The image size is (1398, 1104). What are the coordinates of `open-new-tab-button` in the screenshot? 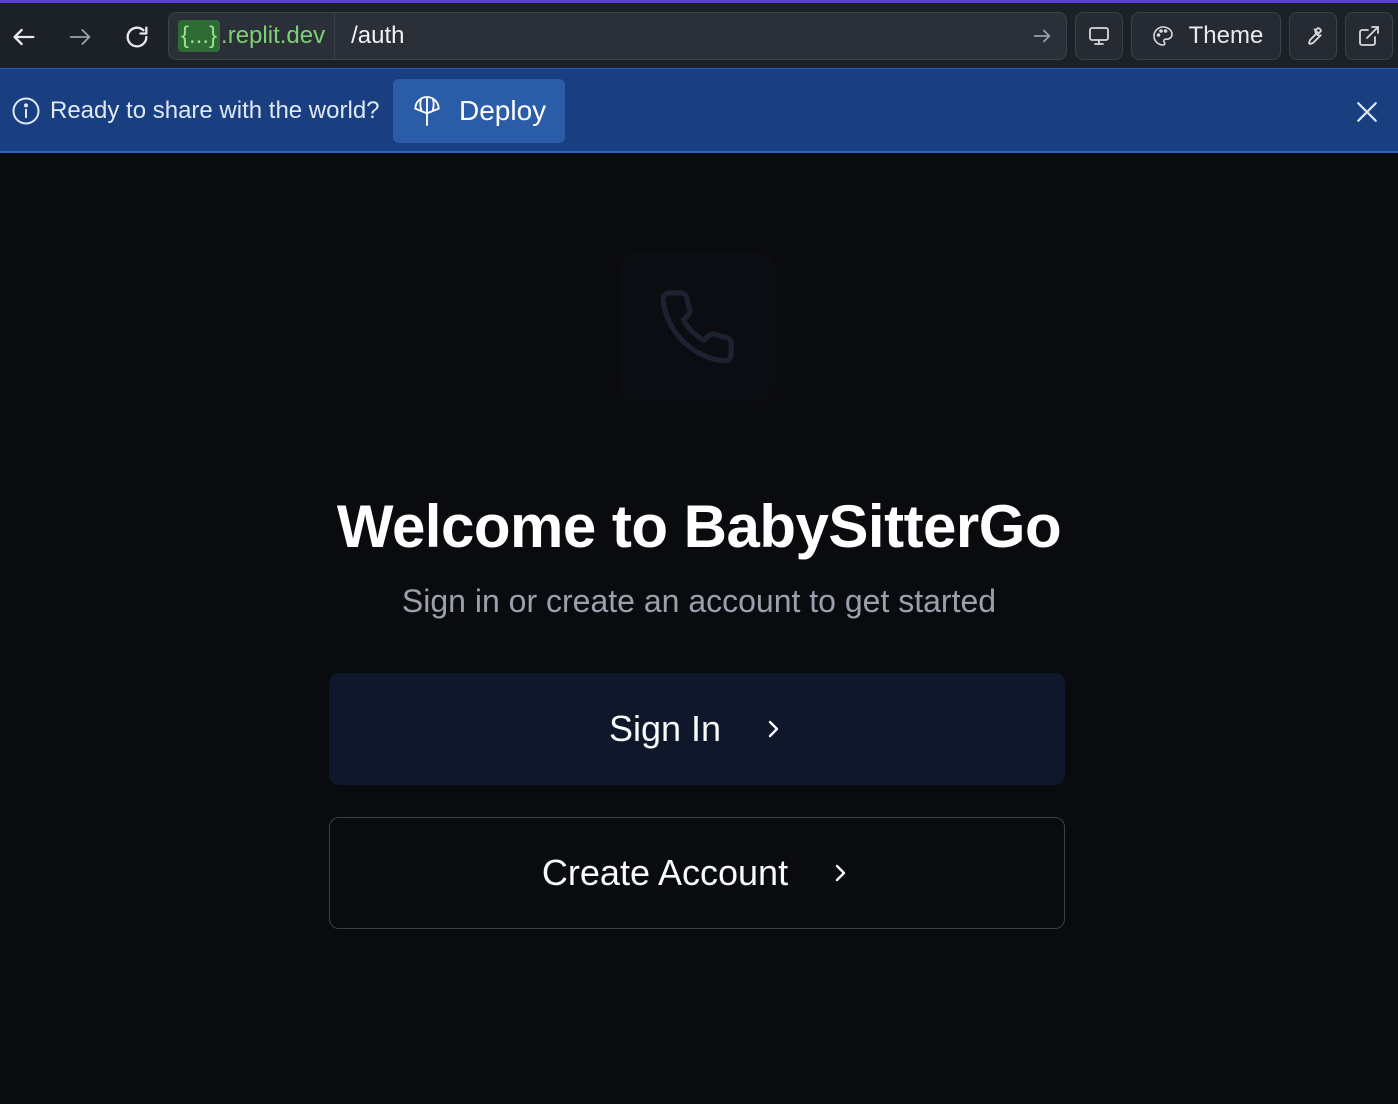 It's located at (1369, 36).